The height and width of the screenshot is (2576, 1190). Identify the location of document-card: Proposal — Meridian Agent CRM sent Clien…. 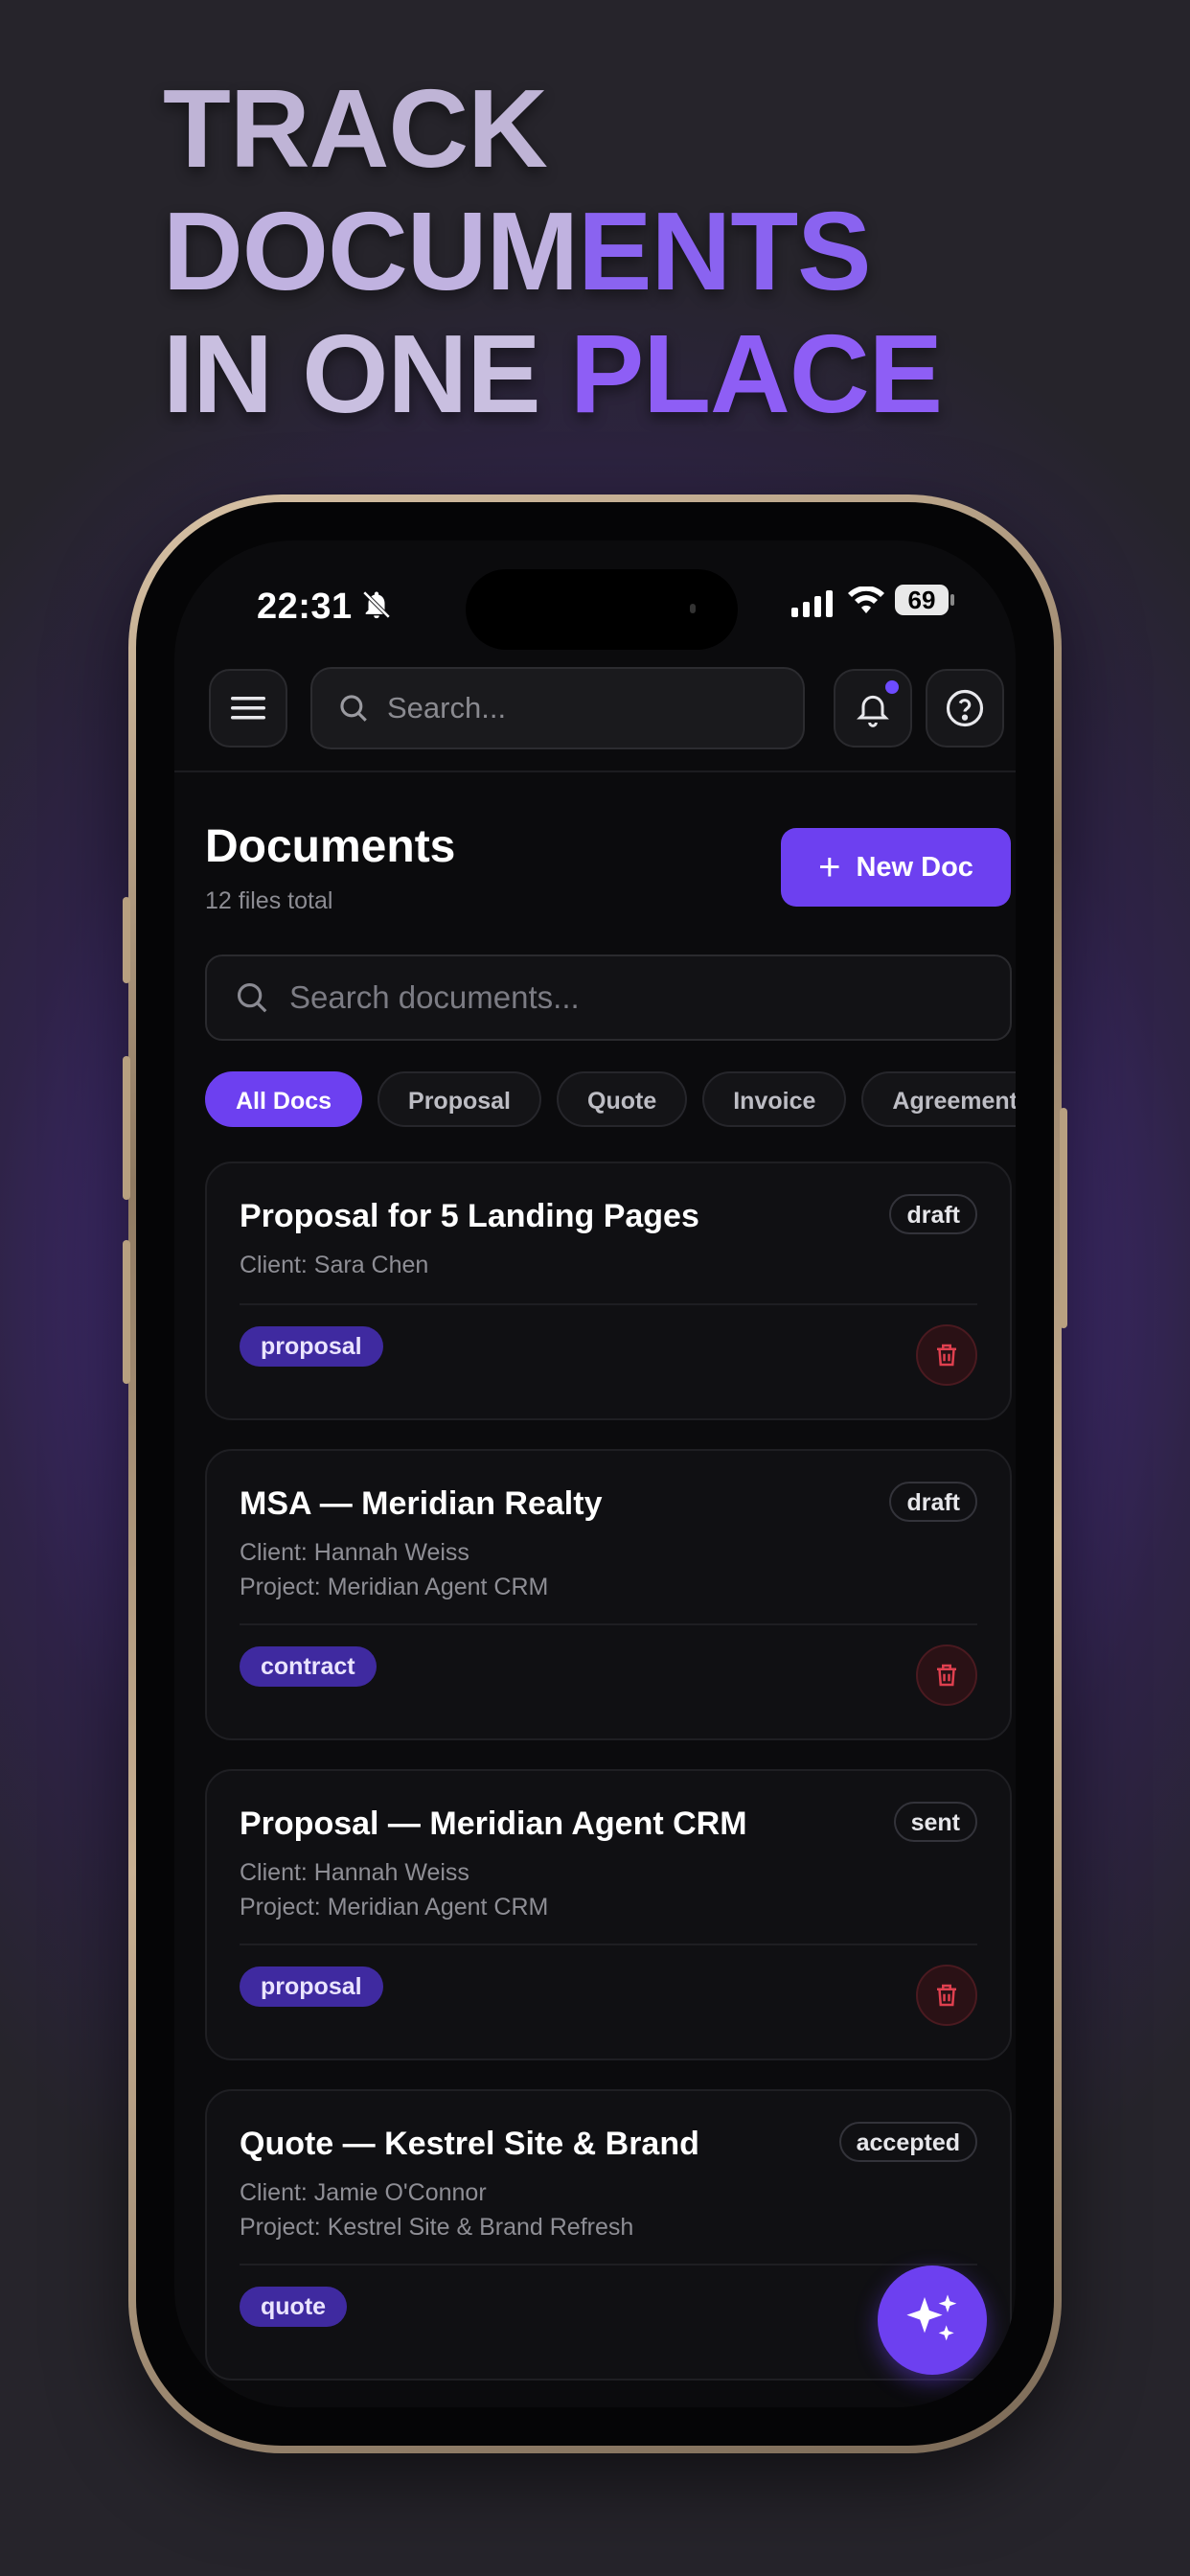
(608, 1914).